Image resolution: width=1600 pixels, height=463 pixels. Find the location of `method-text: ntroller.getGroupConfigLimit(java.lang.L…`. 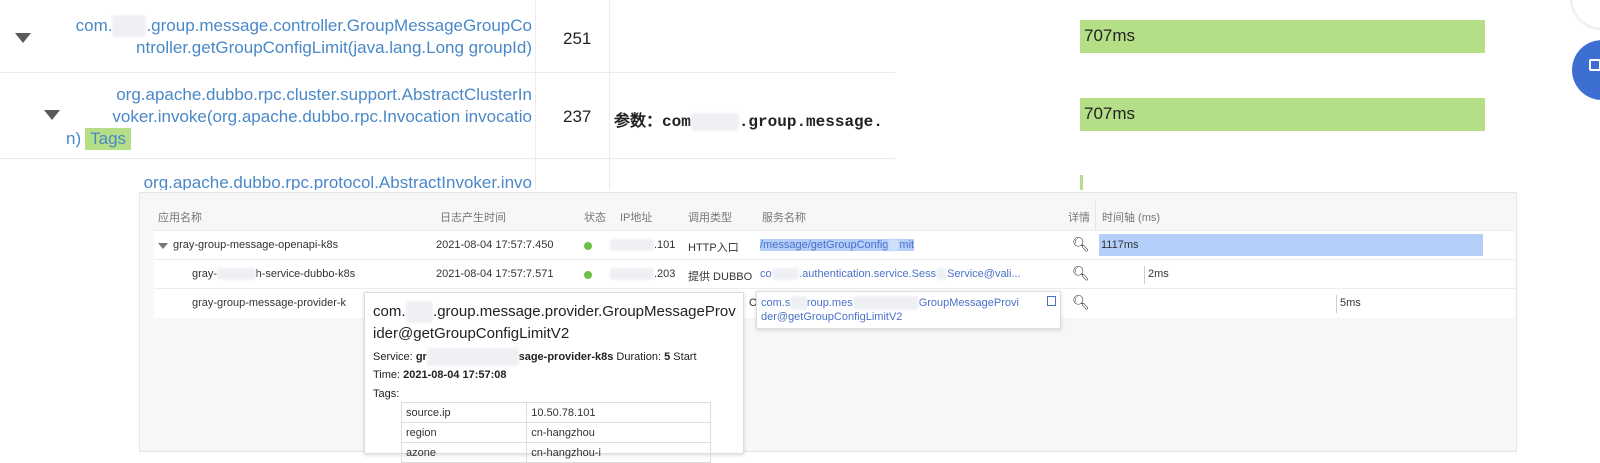

method-text: ntroller.getGroupConfigLimit(java.lang.L… is located at coordinates (334, 47).